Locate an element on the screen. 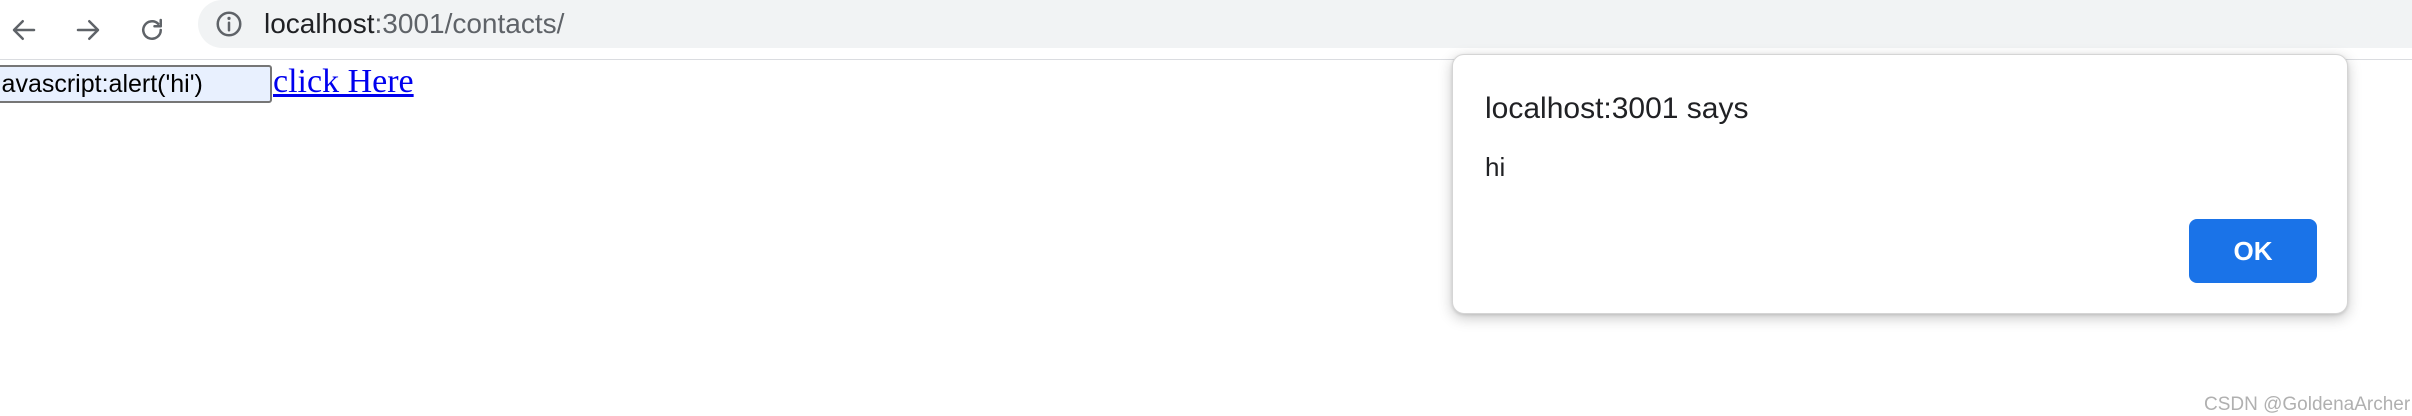  reload-button is located at coordinates (152, 30).